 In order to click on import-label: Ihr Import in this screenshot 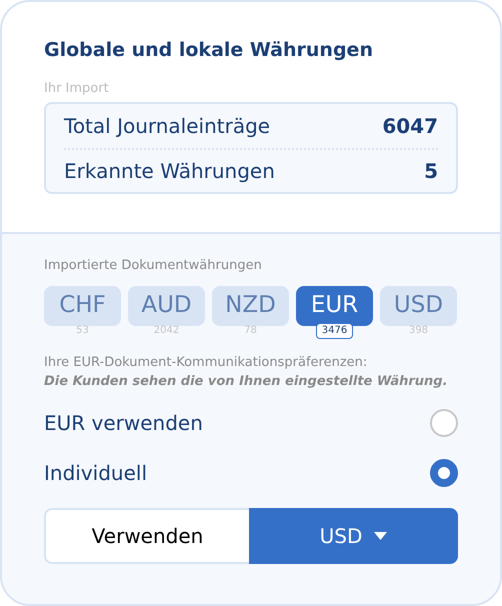, I will do `click(77, 89)`.